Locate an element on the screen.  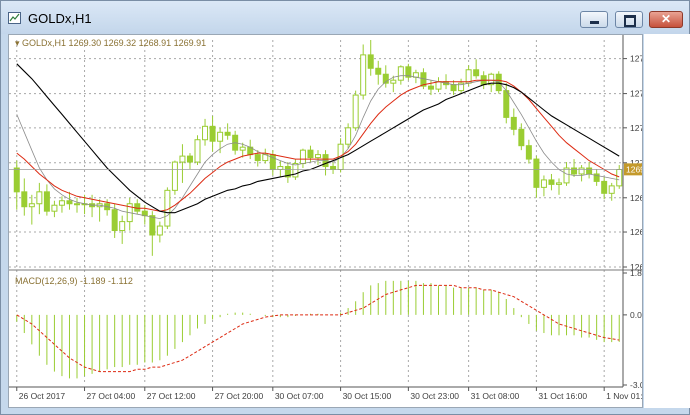
time-tick-label: 31 Oct 16:00 is located at coordinates (562, 396).